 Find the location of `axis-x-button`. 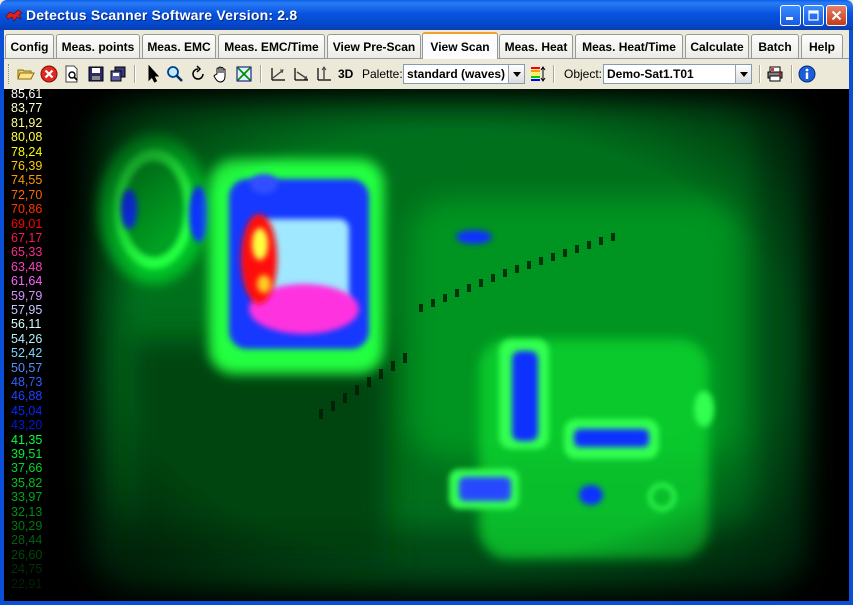

axis-x-button is located at coordinates (278, 74).